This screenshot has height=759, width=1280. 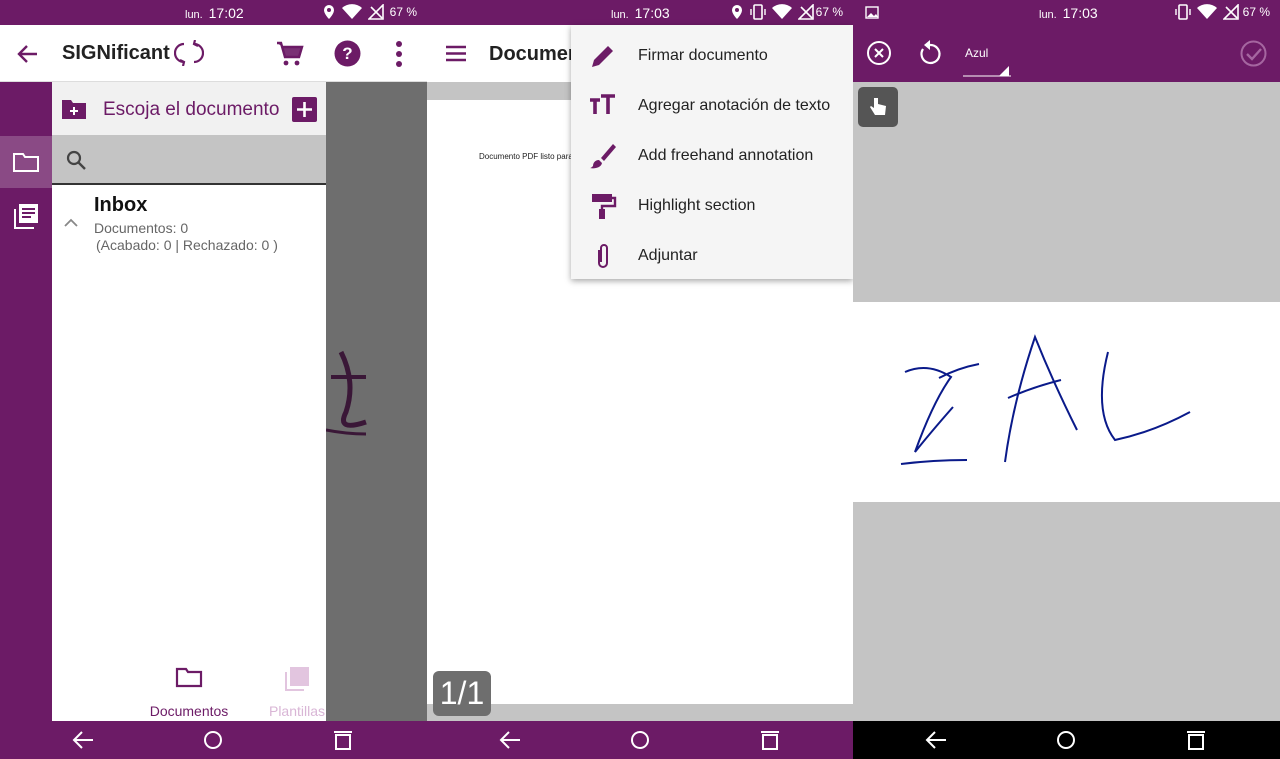 What do you see at coordinates (668, 255) in the screenshot?
I see `menu-item-label: Adjuntar` at bounding box center [668, 255].